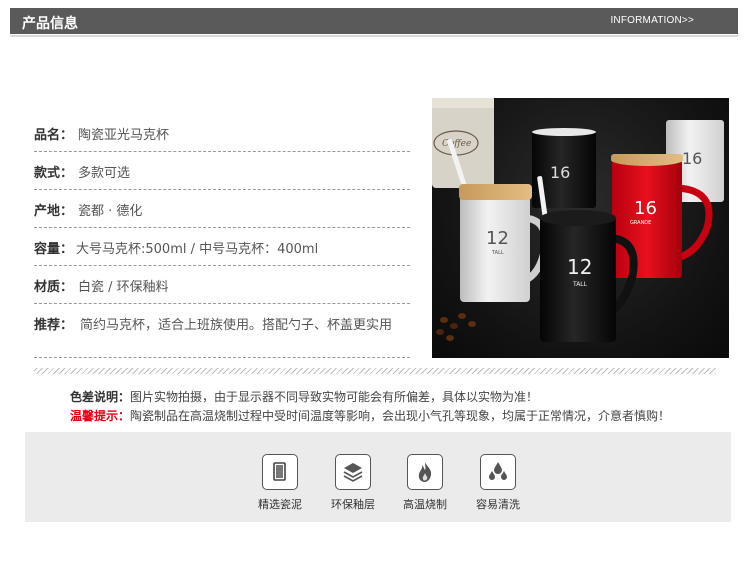 The image size is (750, 576). What do you see at coordinates (498, 504) in the screenshot?
I see `feature-label: 容易清洗` at bounding box center [498, 504].